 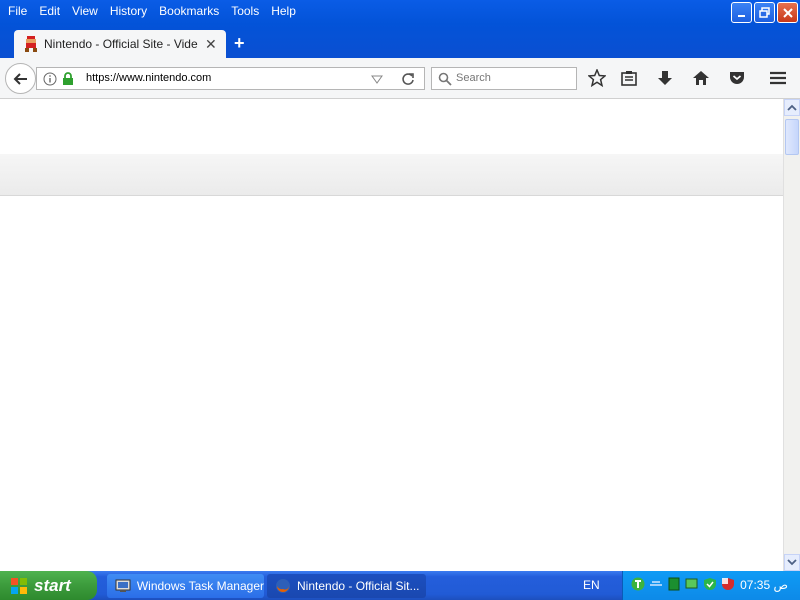 I want to click on network-icon, so click(x=656, y=584).